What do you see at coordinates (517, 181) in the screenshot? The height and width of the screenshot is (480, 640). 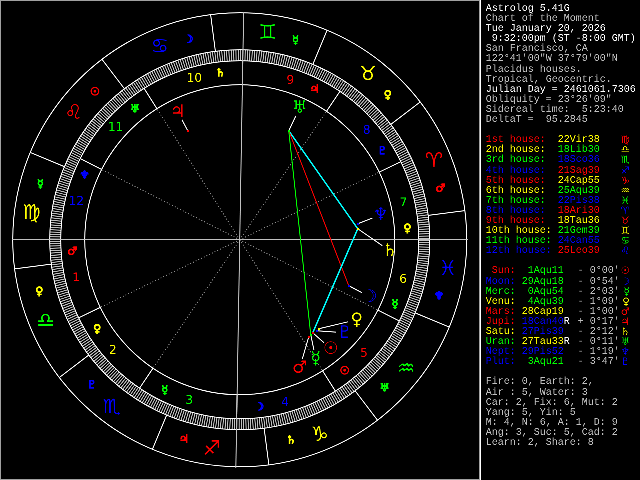 I see `house-label: 5th house:` at bounding box center [517, 181].